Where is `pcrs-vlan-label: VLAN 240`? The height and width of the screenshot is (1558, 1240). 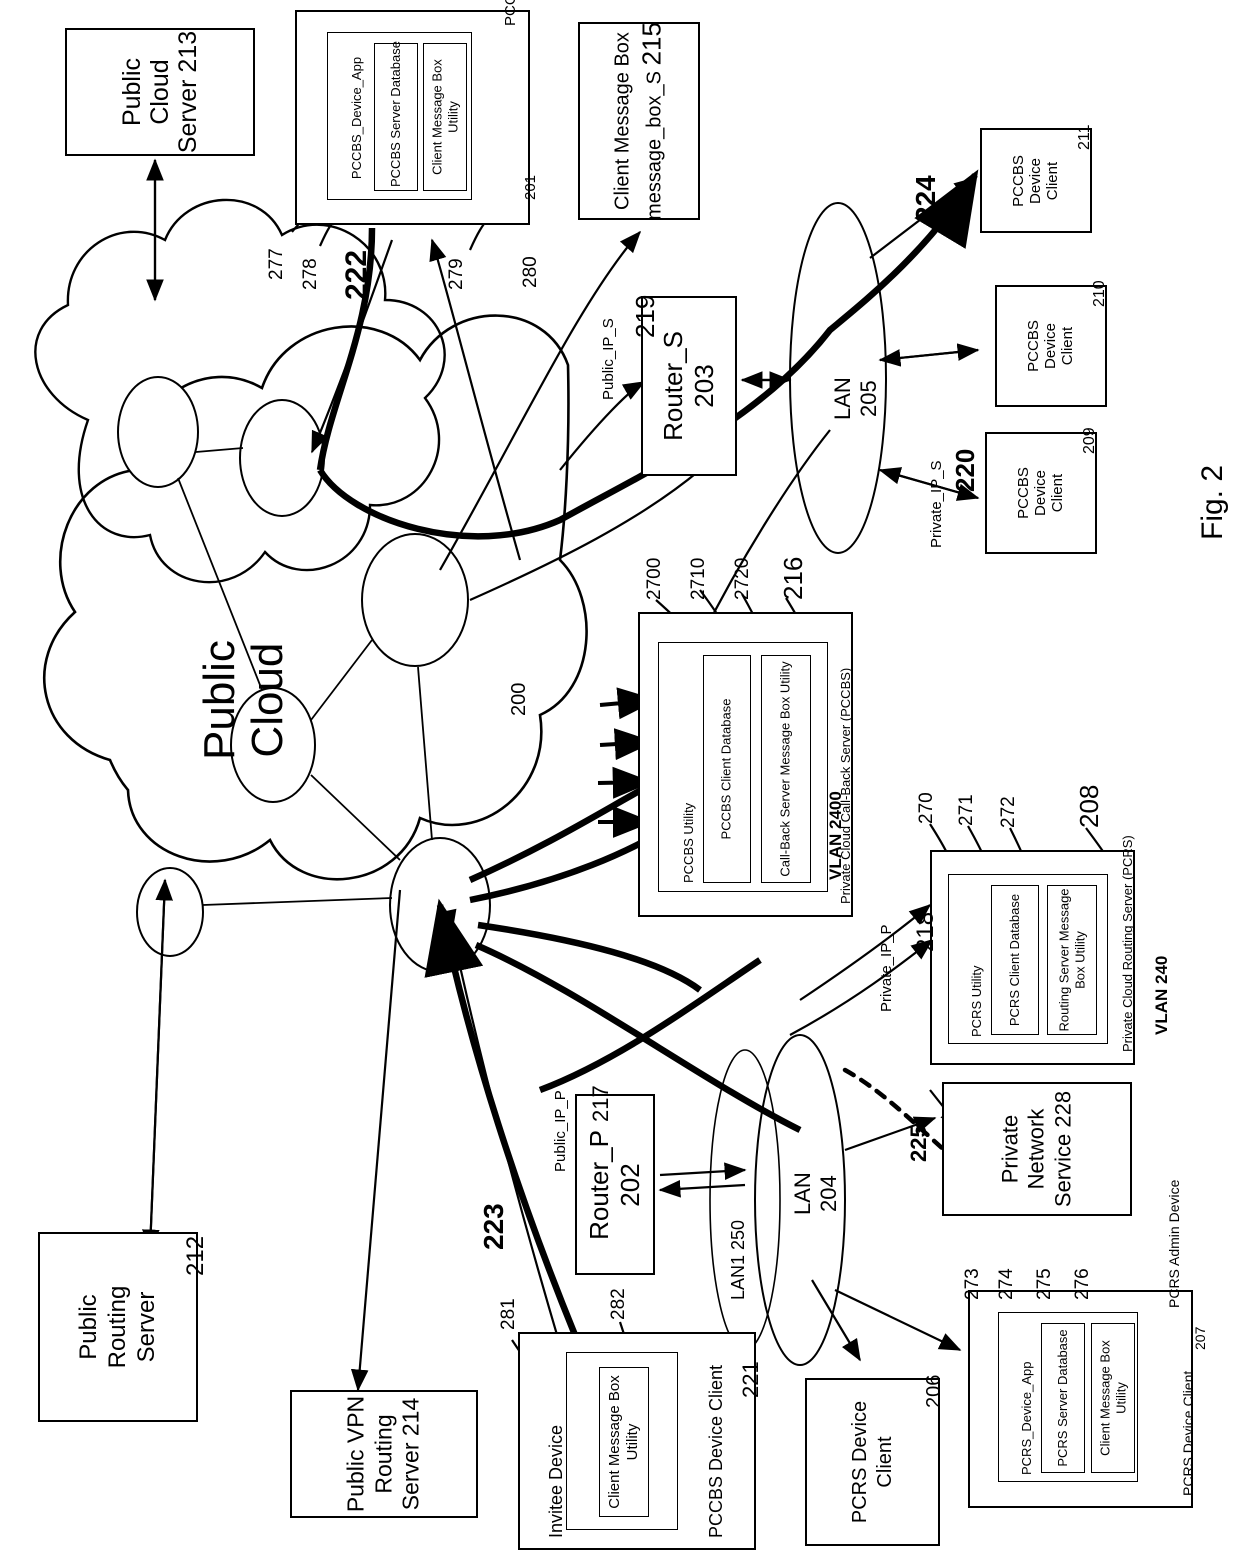
pcrs-vlan-label: VLAN 240 is located at coordinates (1161, 995).